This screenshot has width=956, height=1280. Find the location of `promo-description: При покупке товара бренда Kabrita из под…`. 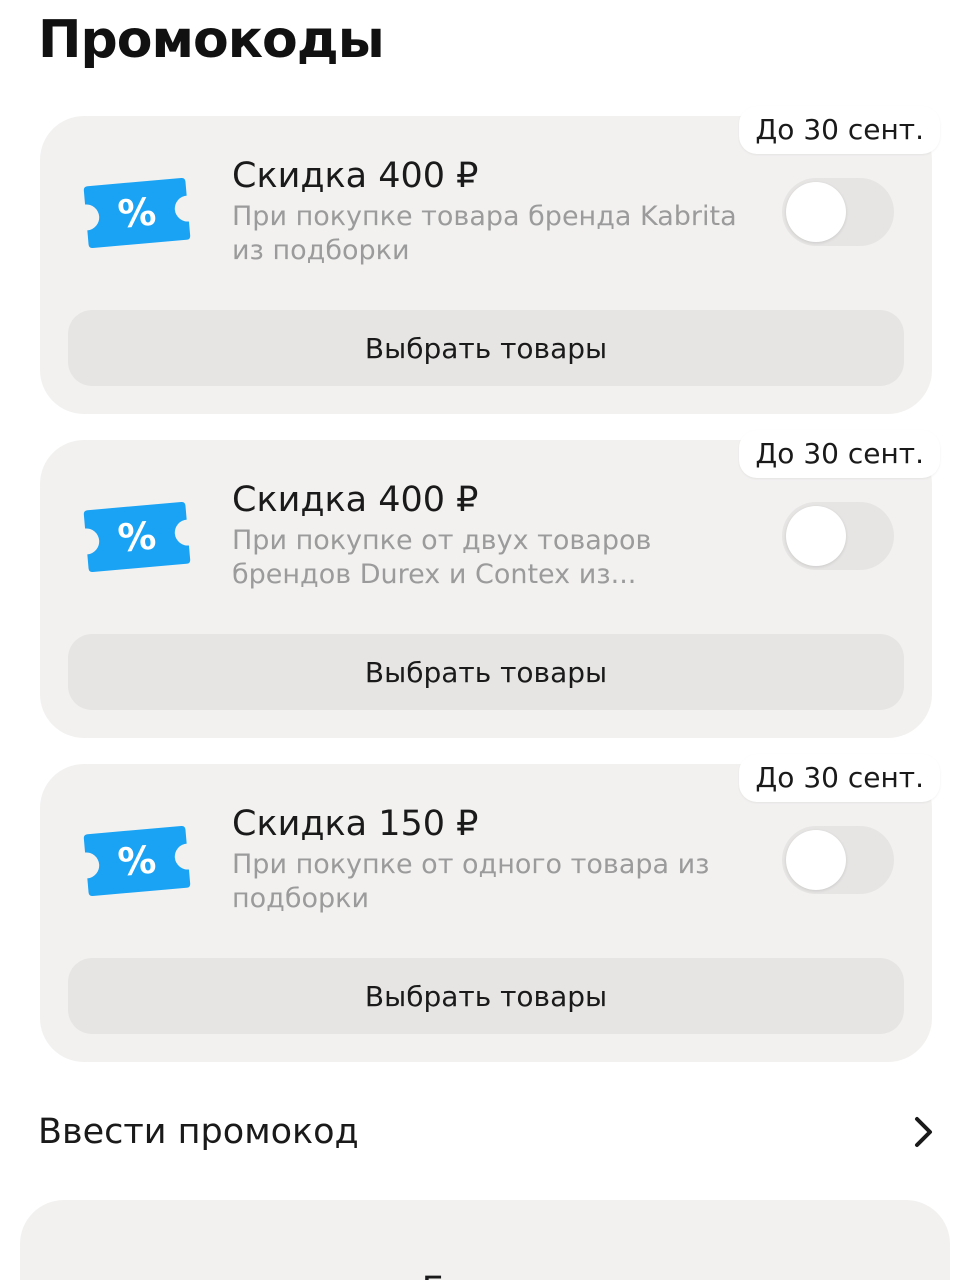

promo-description: При покупке товара бренда Kabrita из под… is located at coordinates (484, 233).